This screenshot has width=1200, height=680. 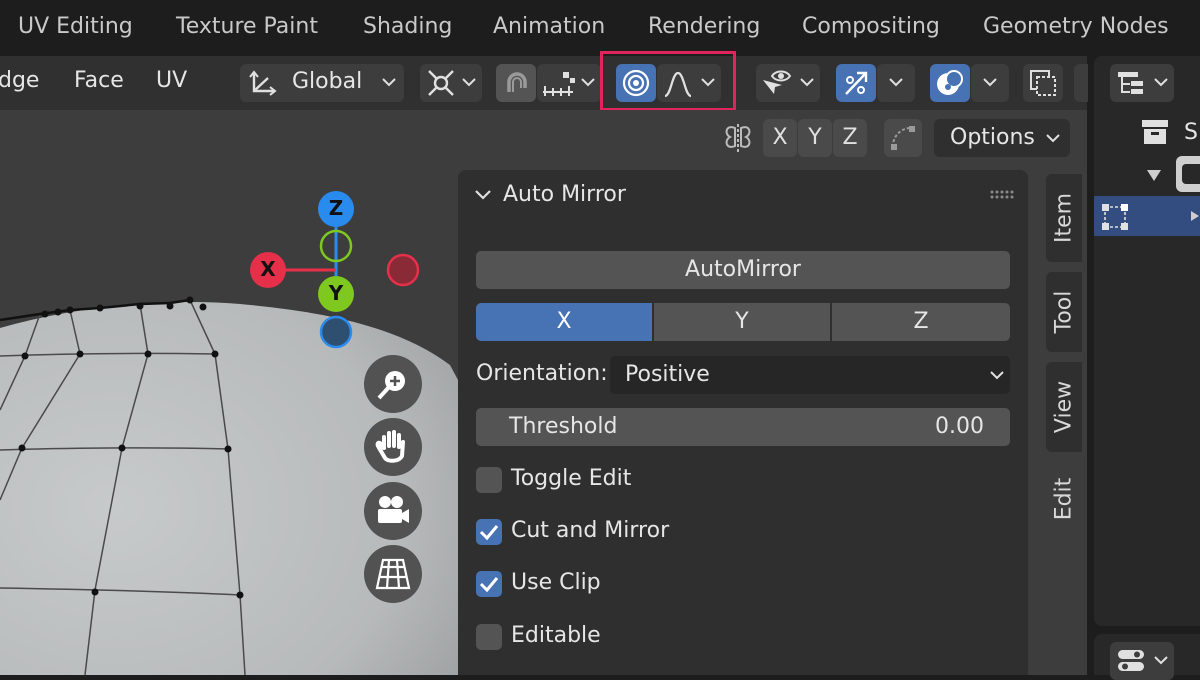 What do you see at coordinates (489, 637) in the screenshot?
I see `editable-checkbox` at bounding box center [489, 637].